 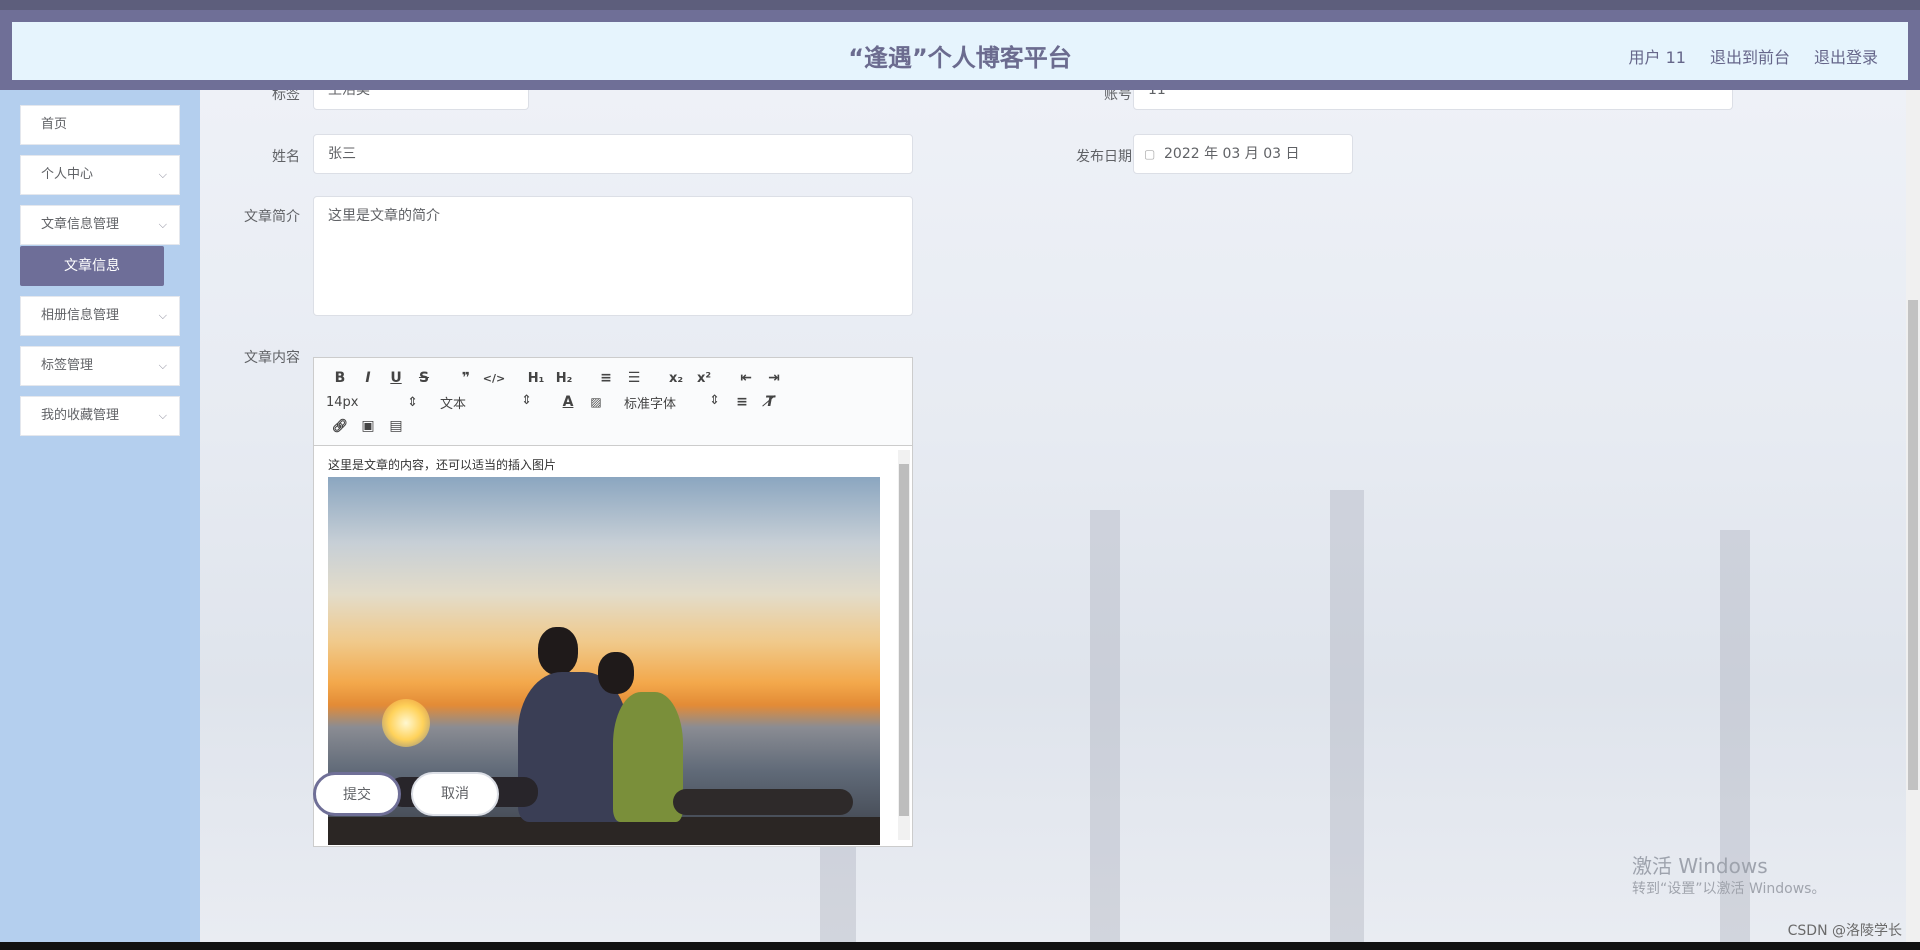 What do you see at coordinates (1433, 100) in the screenshot?
I see `account-field: 11` at bounding box center [1433, 100].